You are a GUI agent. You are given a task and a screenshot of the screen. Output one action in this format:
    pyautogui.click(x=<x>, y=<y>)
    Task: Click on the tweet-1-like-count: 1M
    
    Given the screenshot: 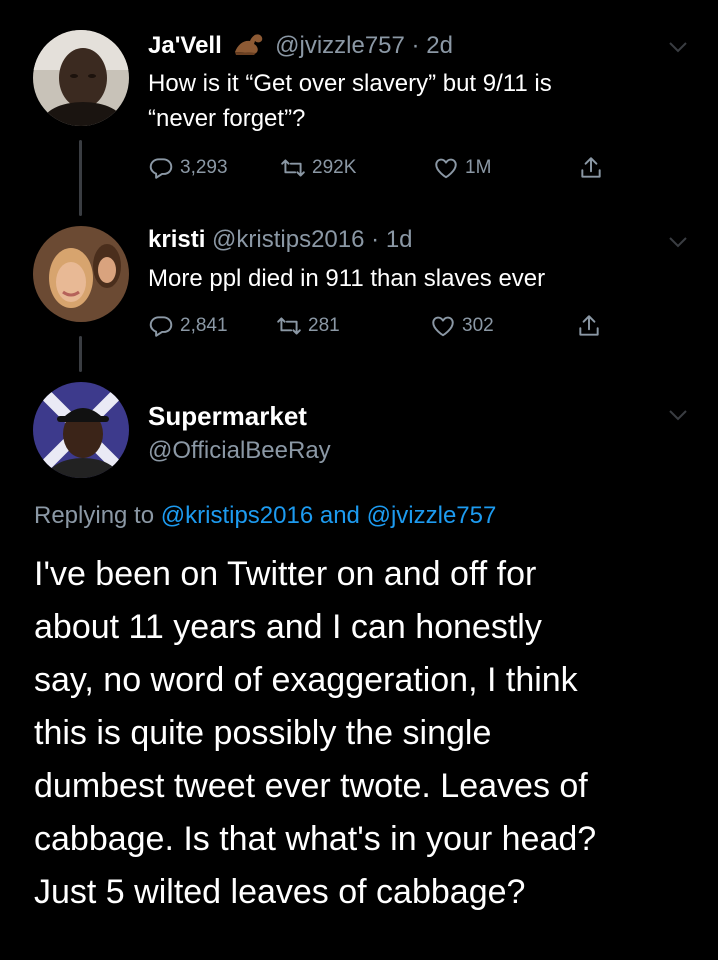 What is the action you would take?
    pyautogui.click(x=478, y=167)
    